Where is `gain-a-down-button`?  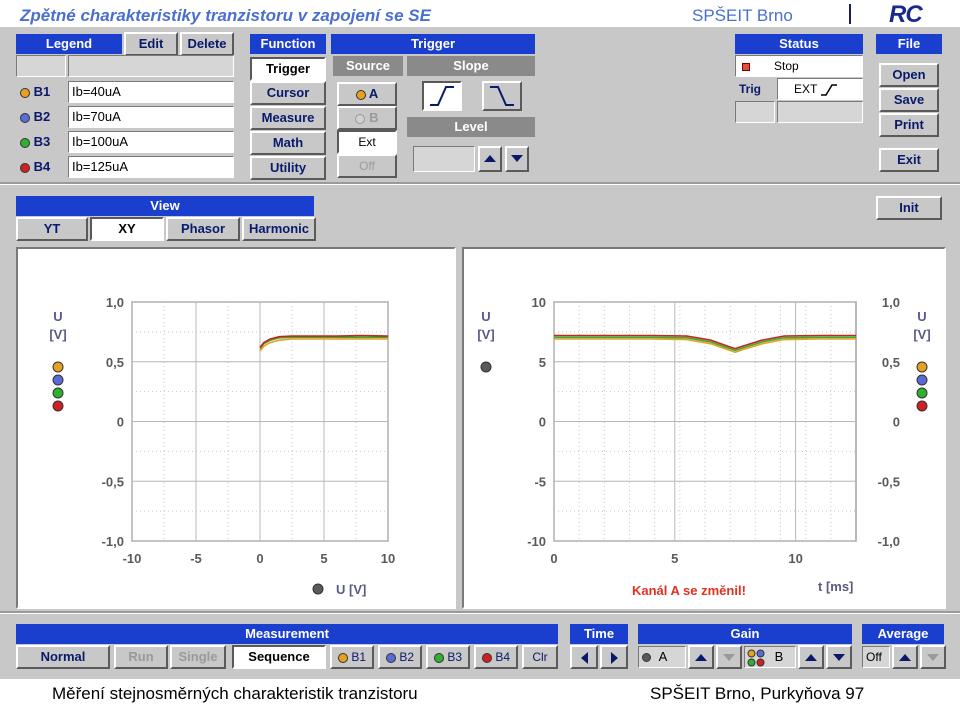 gain-a-down-button is located at coordinates (729, 657).